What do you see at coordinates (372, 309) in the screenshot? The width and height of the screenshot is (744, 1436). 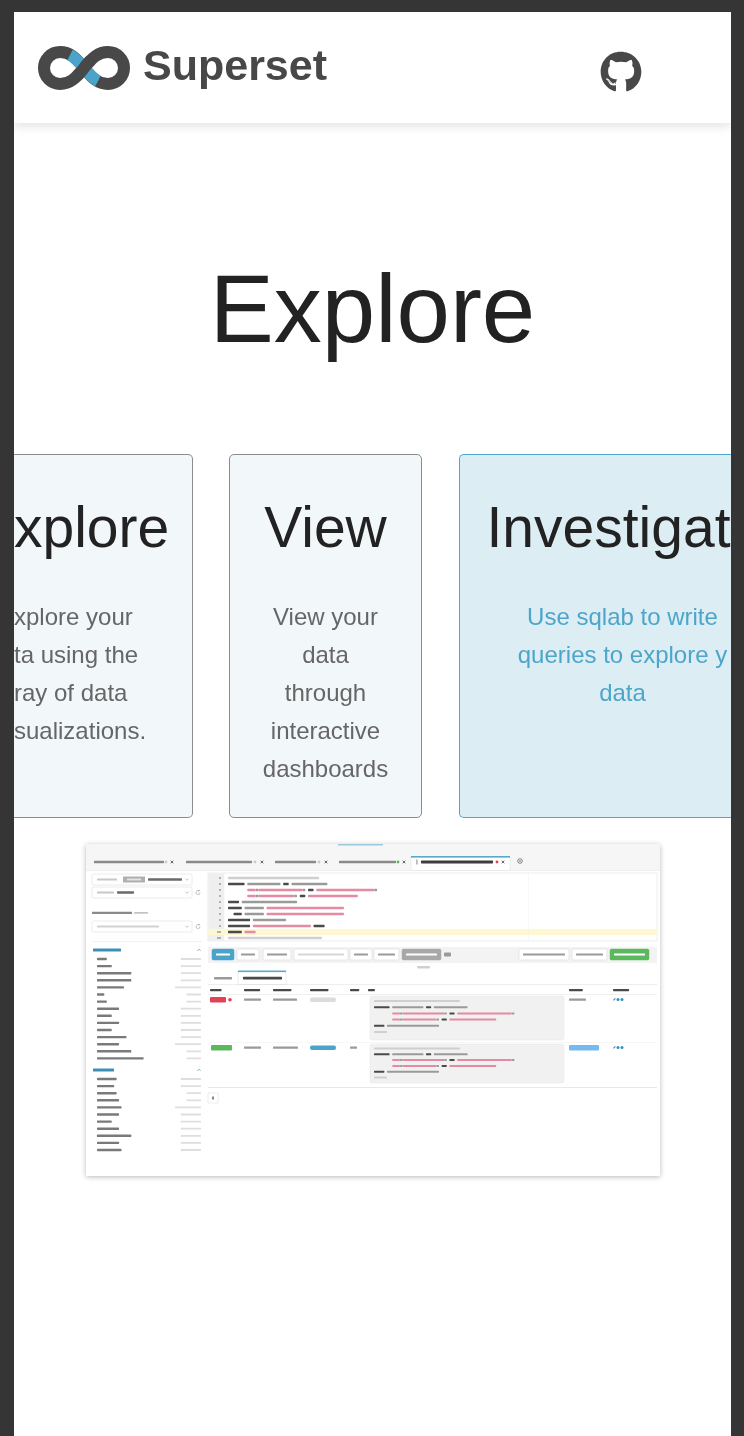 I see `page-heading: Explore` at bounding box center [372, 309].